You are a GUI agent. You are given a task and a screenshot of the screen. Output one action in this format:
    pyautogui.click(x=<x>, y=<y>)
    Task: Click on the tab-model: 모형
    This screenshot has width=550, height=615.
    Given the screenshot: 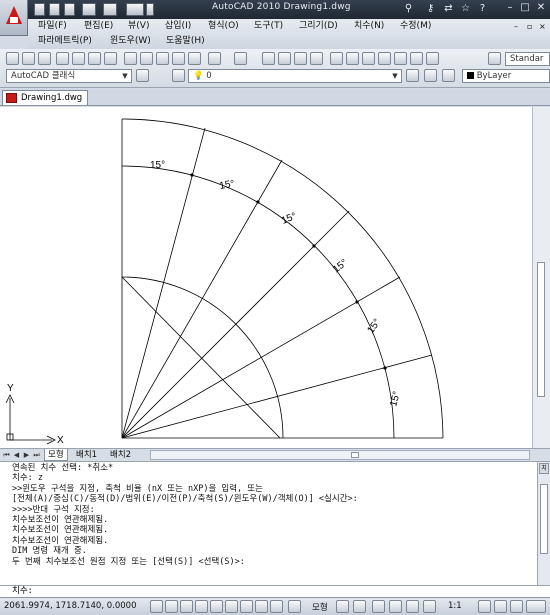 What is the action you would take?
    pyautogui.click(x=56, y=455)
    